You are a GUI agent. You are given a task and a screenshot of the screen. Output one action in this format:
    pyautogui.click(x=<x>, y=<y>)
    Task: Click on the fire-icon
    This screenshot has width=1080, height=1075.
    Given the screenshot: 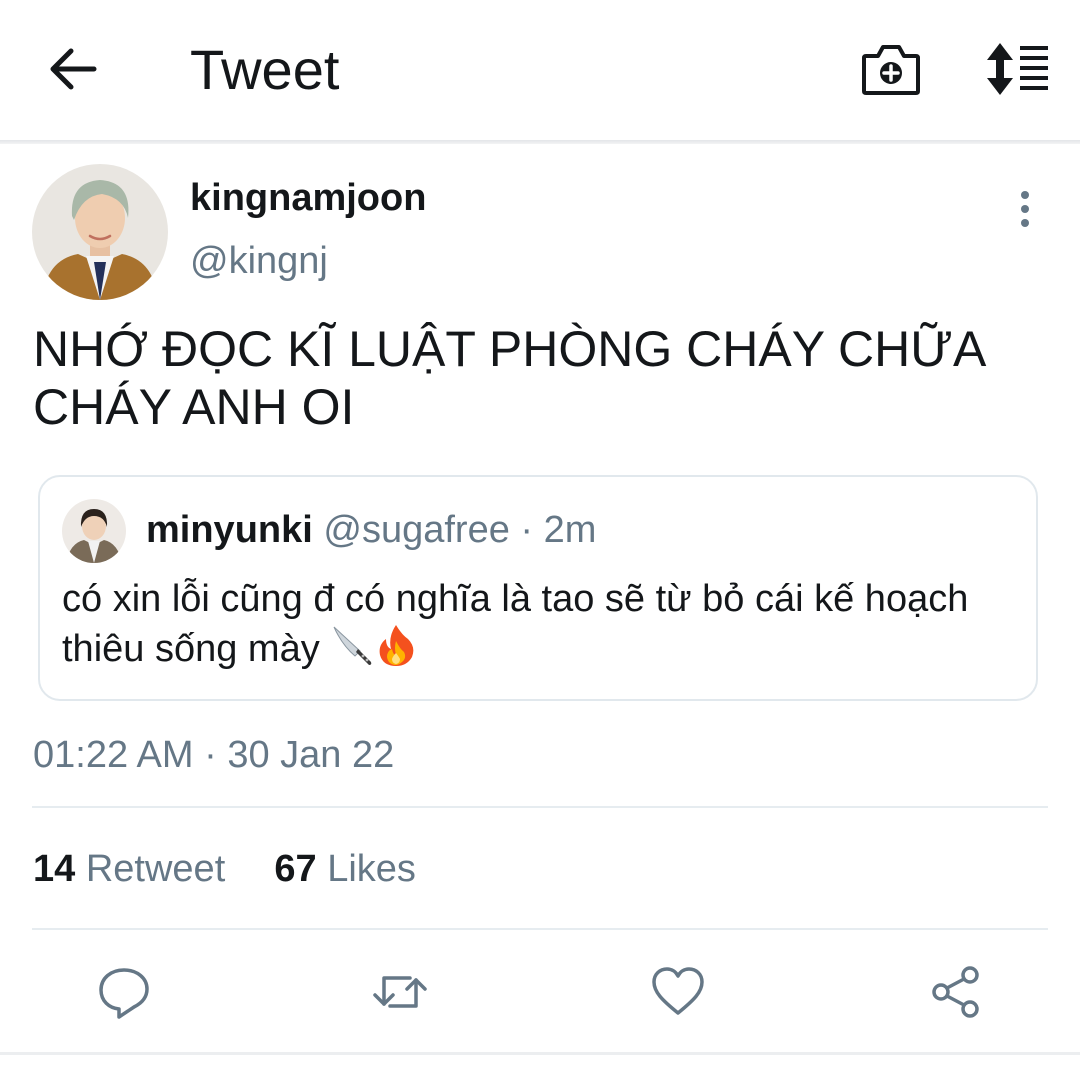 What is the action you would take?
    pyautogui.click(x=396, y=645)
    